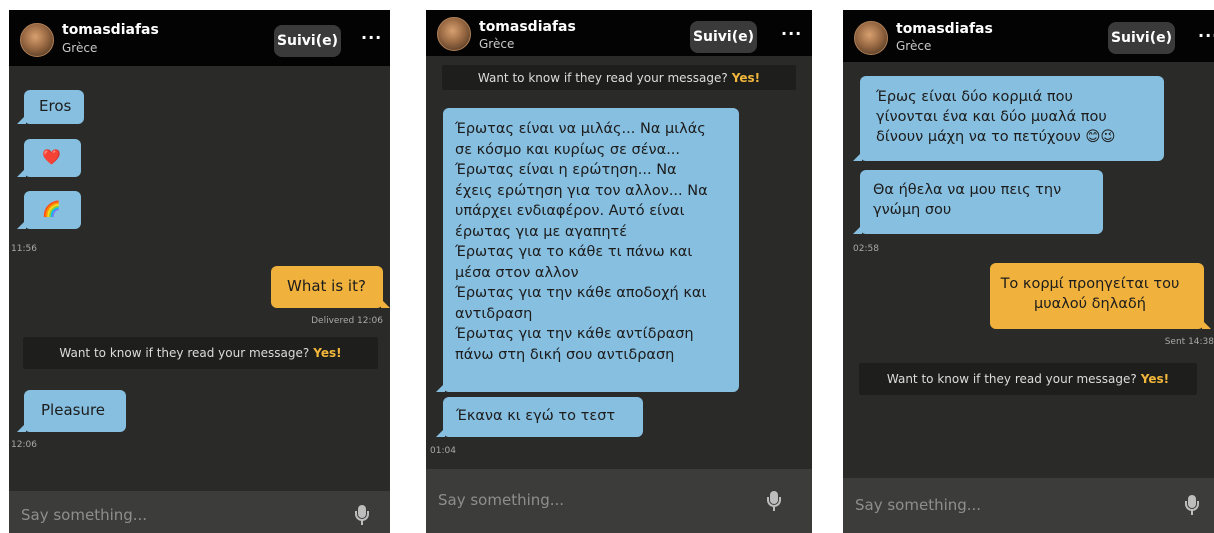 This screenshot has height=533, width=1214. I want to click on message-line: Έρωτας για την κάθε αντίδραση, so click(574, 334).